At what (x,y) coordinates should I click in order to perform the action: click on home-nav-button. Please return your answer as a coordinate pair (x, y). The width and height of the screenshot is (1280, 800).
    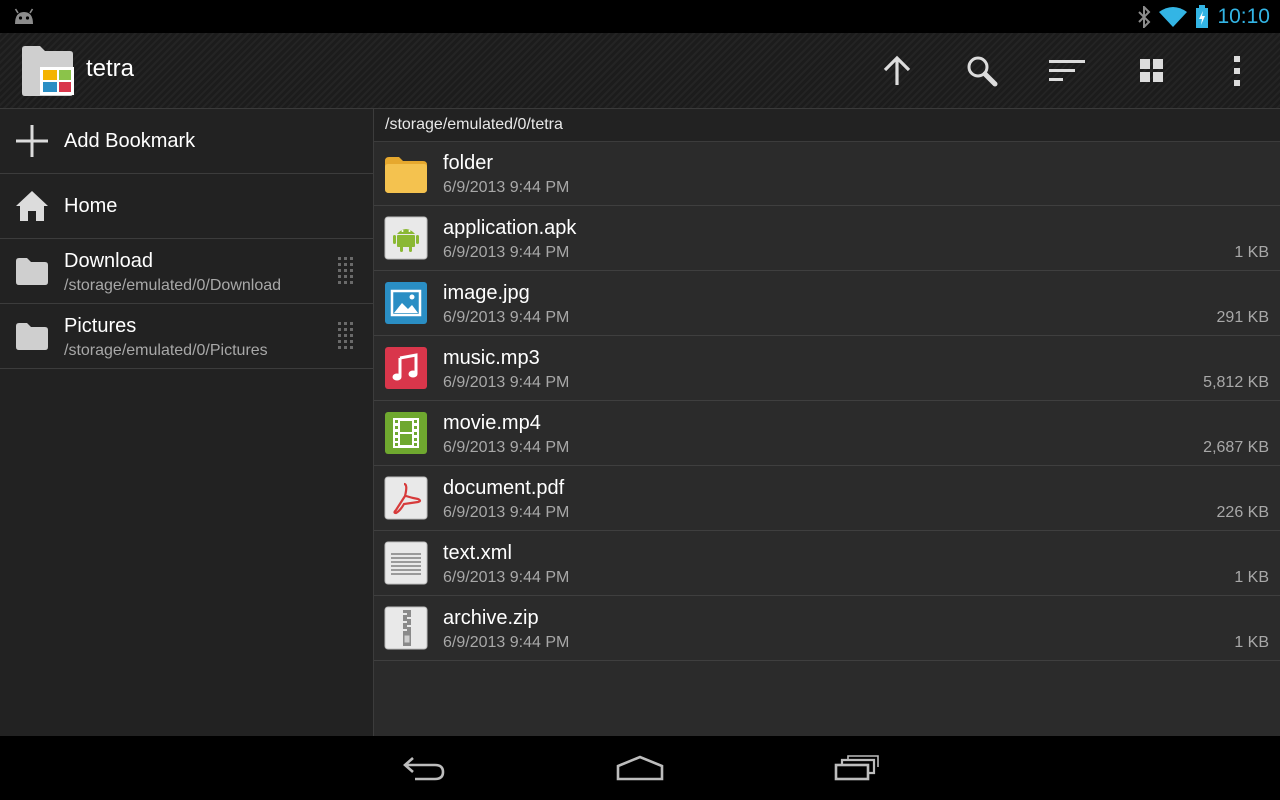
    Looking at the image, I should click on (640, 768).